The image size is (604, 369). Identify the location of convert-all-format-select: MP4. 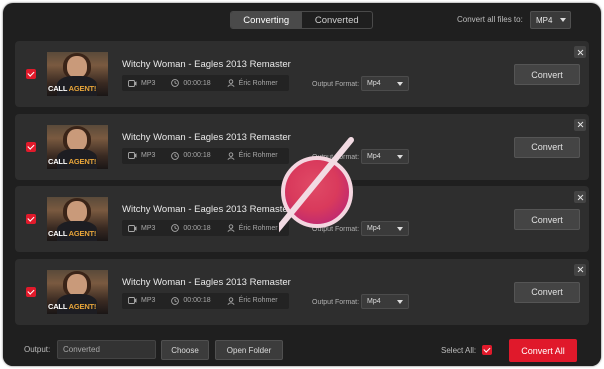
(550, 20).